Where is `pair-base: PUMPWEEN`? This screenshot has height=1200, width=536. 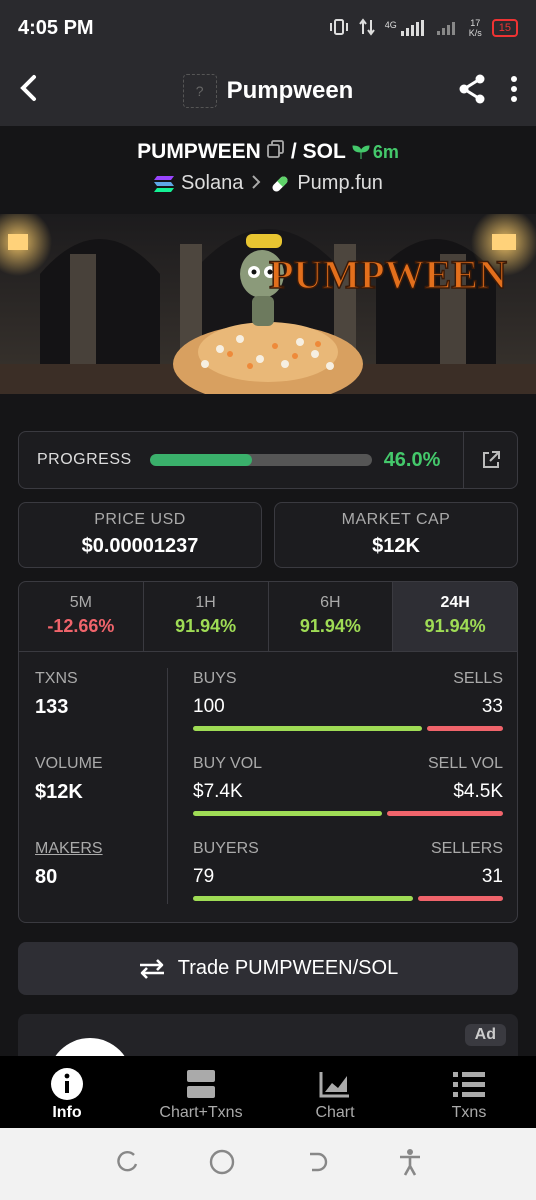 pair-base: PUMPWEEN is located at coordinates (199, 151).